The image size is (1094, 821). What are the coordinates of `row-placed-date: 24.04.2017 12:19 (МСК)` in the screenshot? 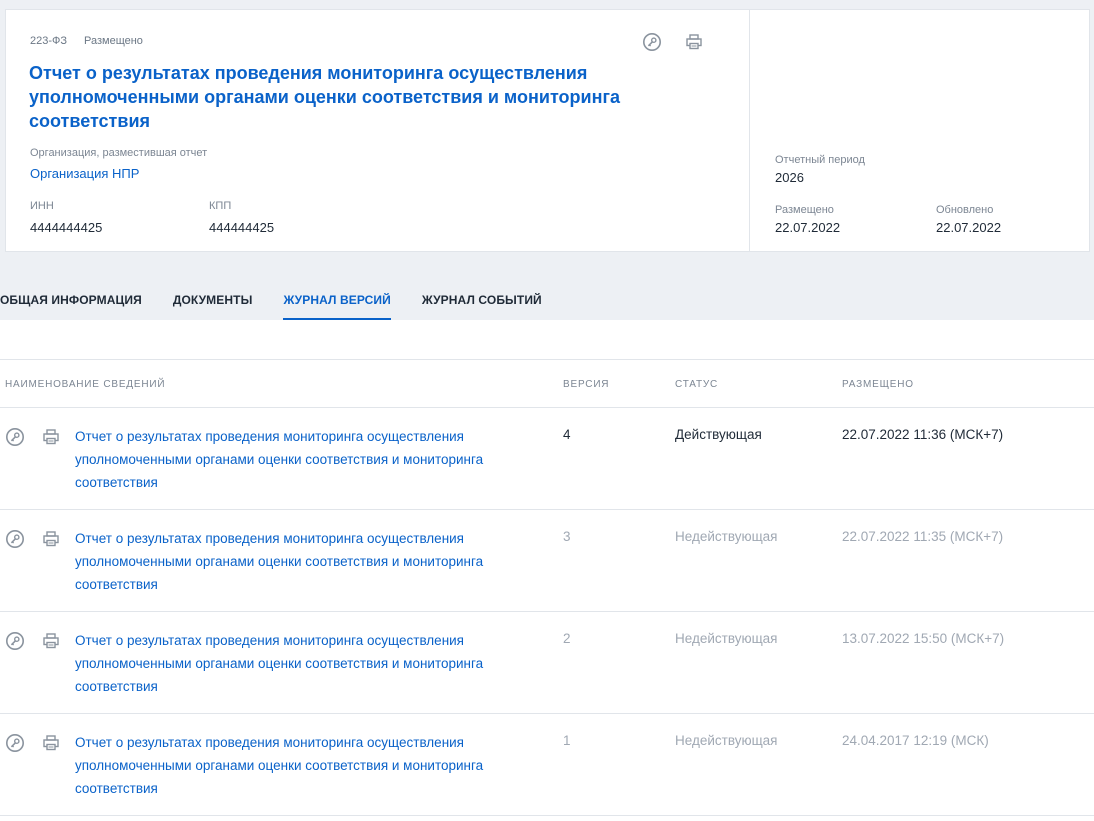 It's located at (915, 740).